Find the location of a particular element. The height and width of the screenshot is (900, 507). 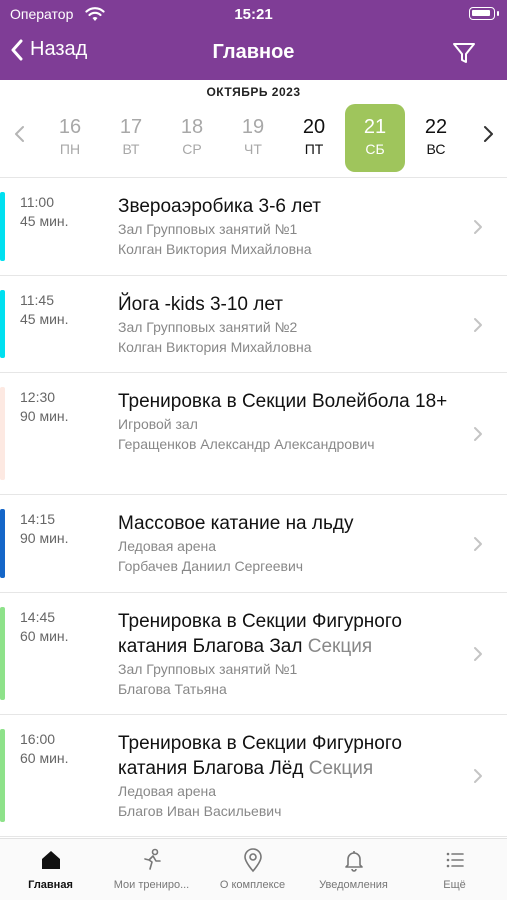

calendar-day-16: 16 ПН is located at coordinates (70, 138).